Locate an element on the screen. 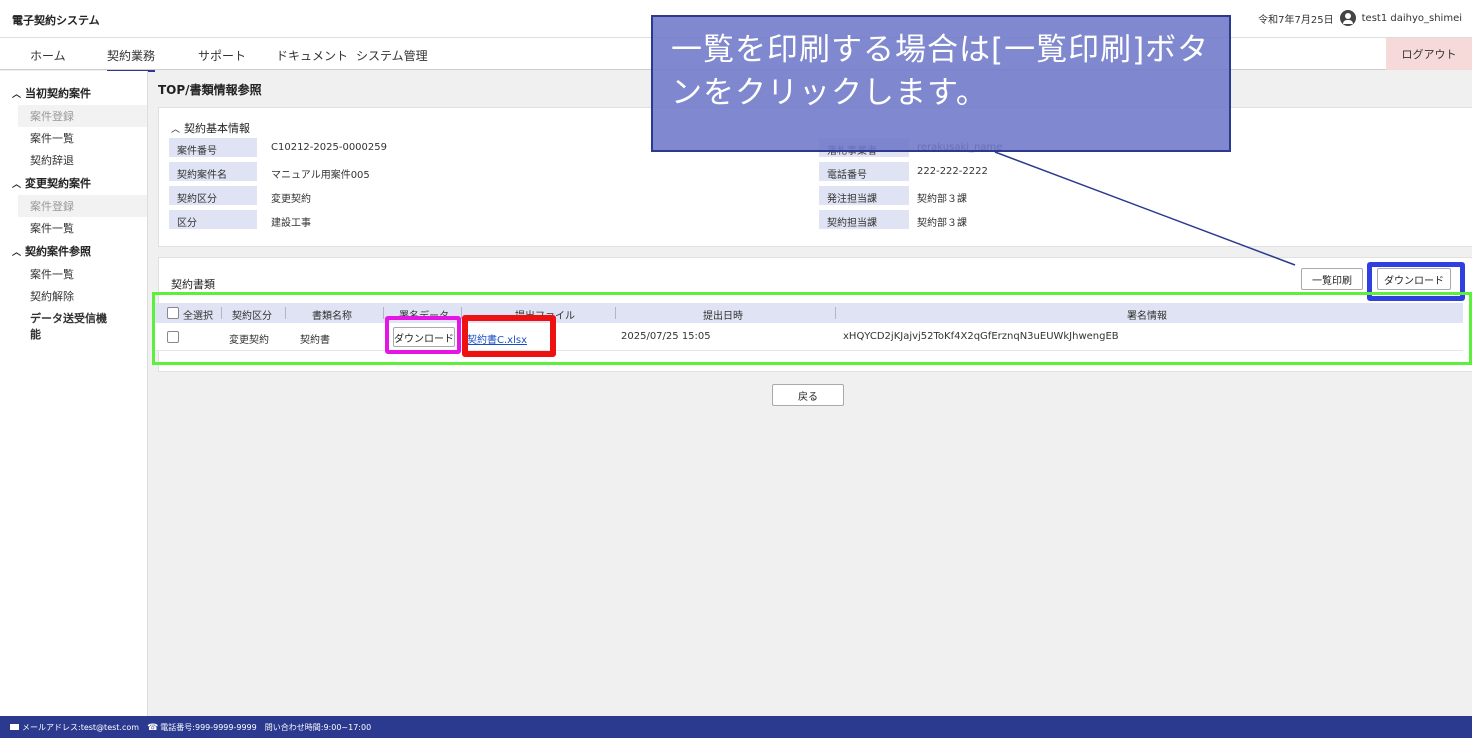  column-header-select-all: 全選択 is located at coordinates (198, 314).